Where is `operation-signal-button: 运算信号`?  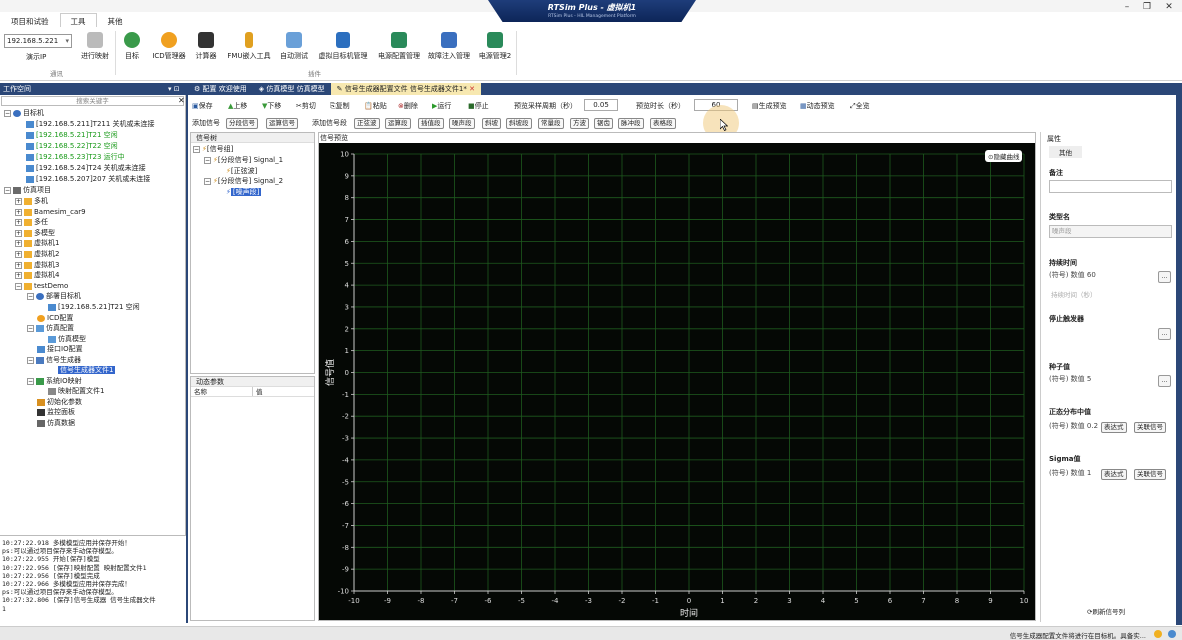
operation-signal-button: 运算信号 is located at coordinates (282, 123).